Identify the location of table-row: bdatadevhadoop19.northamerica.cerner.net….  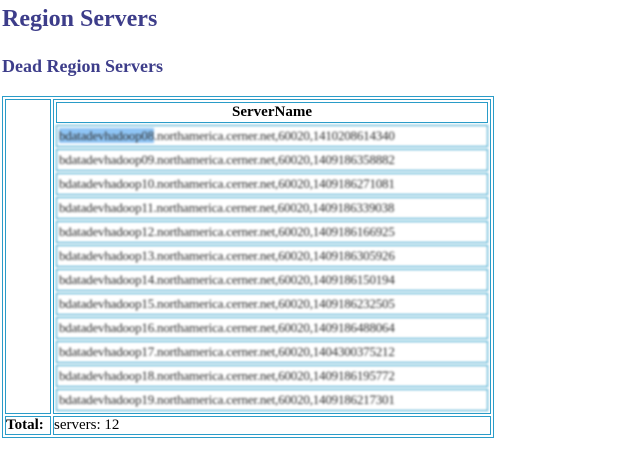
(272, 400).